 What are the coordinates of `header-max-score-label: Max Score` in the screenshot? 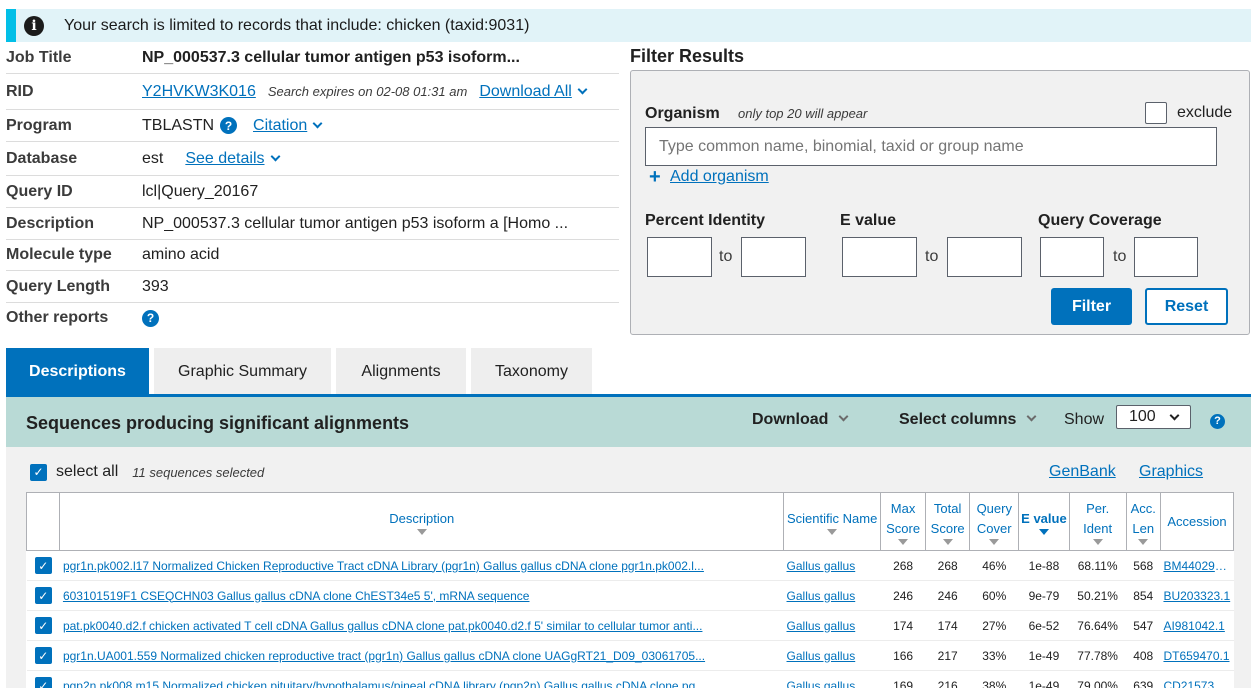 It's located at (903, 518).